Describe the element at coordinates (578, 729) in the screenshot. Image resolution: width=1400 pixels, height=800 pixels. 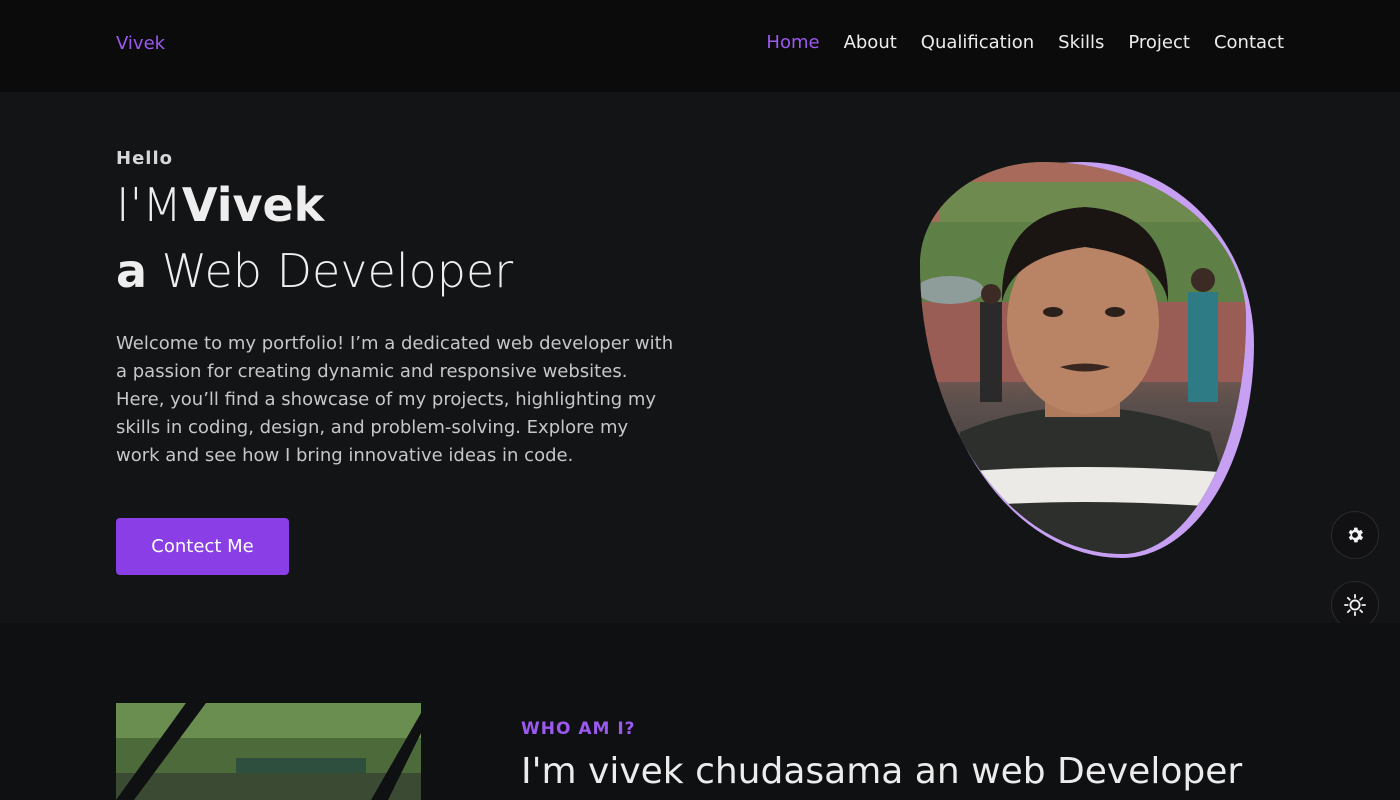
I see `about-eyebrow: WHO AM I?` at that location.